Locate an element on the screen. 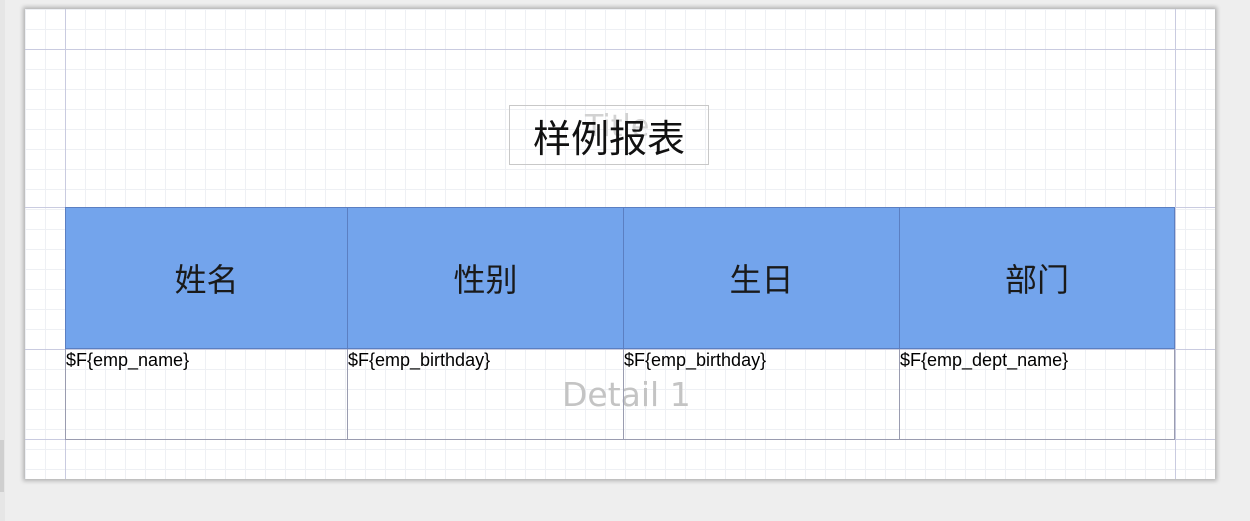 The height and width of the screenshot is (521, 1250). report-title-textfield: 样例报表 is located at coordinates (609, 135).